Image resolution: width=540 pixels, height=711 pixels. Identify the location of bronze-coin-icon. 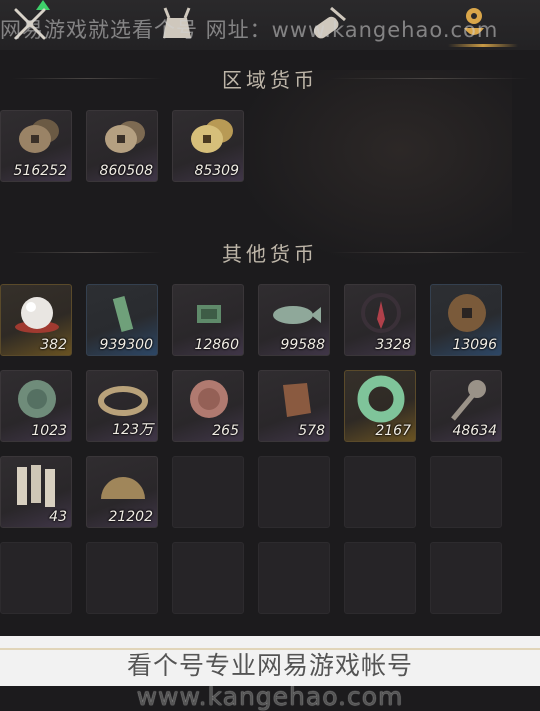
(467, 313).